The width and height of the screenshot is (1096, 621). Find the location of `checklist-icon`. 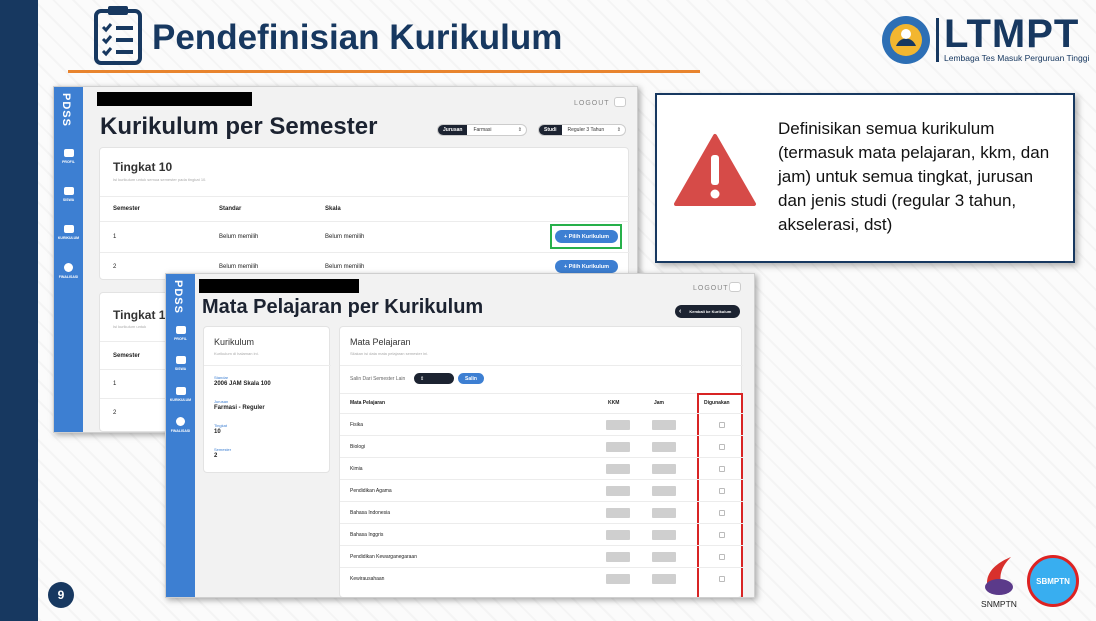

checklist-icon is located at coordinates (118, 35).